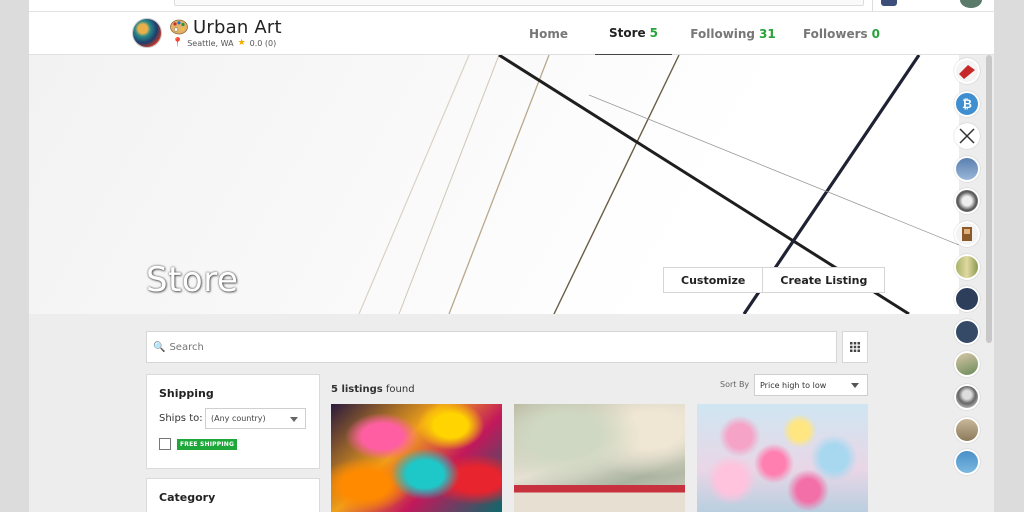  I want to click on listings-found-label: found, so click(400, 389).